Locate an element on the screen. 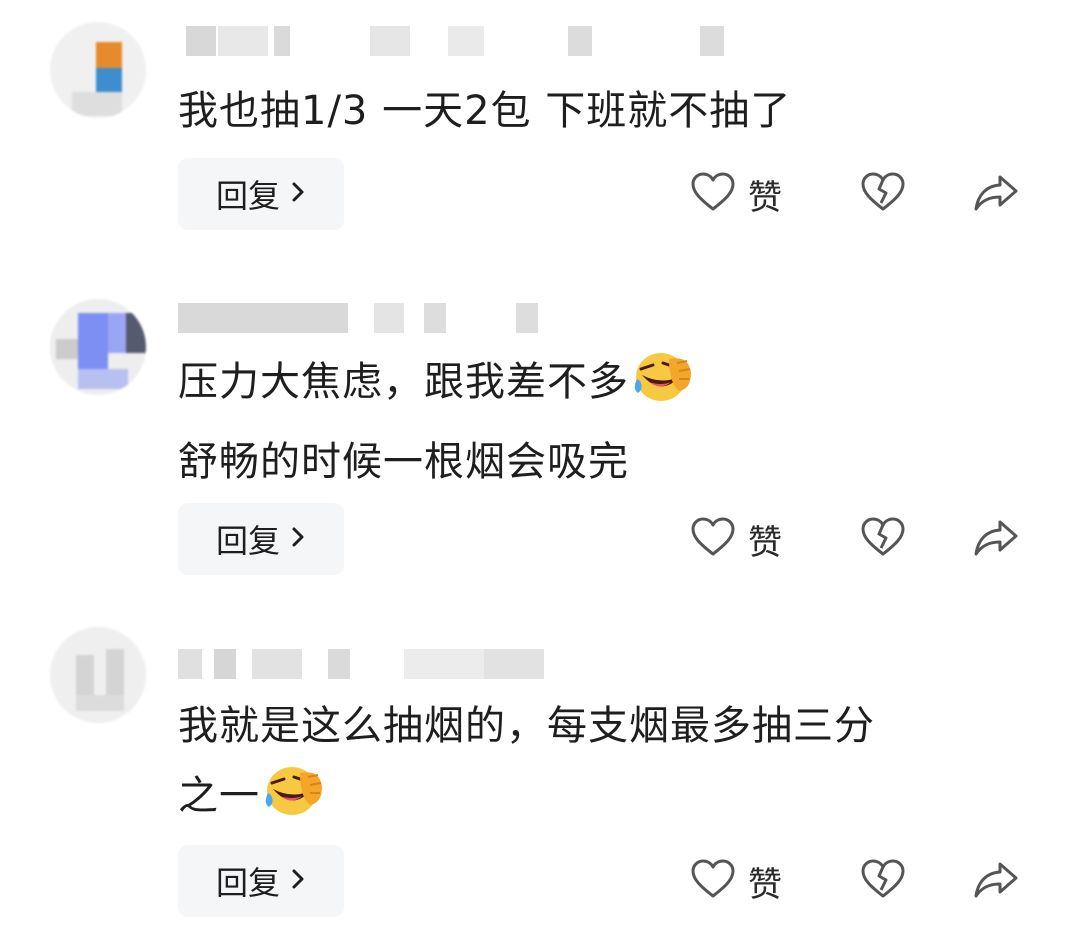 This screenshot has height=930, width=1078. comment-text: 我就是这么抽烟的，每支烟最多抽三分 之一 is located at coordinates (526, 766).